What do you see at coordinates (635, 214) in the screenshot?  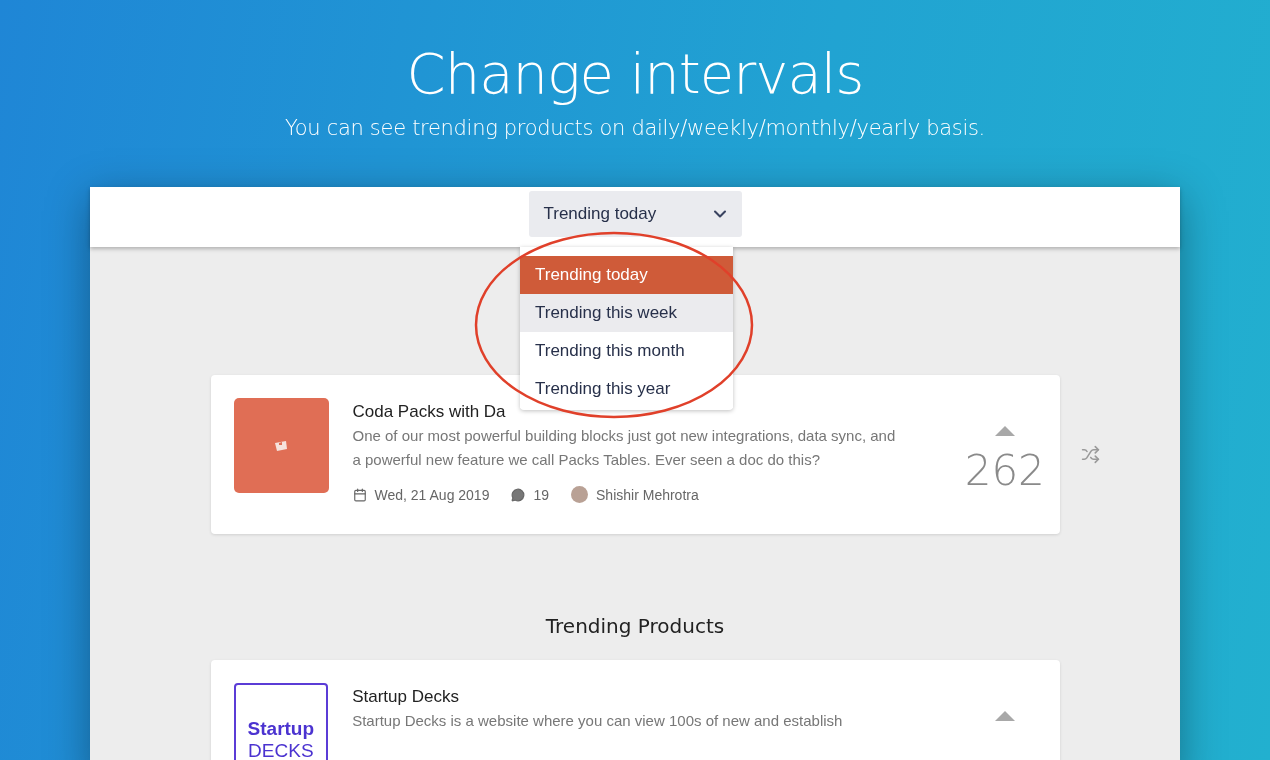 I see `interval-select: Trending today` at bounding box center [635, 214].